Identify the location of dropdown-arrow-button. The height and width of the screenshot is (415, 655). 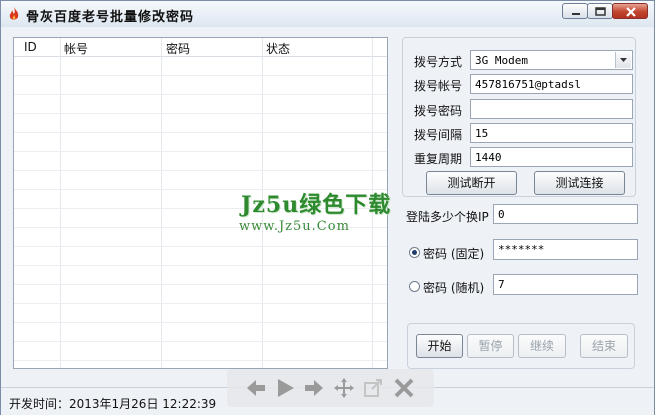
(623, 60).